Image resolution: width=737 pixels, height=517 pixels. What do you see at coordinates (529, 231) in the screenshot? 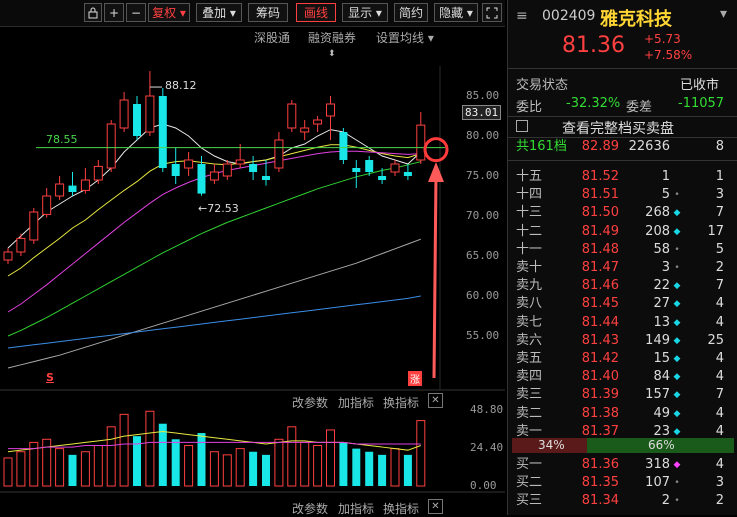
I see `ask-level-name: 十二` at bounding box center [529, 231].